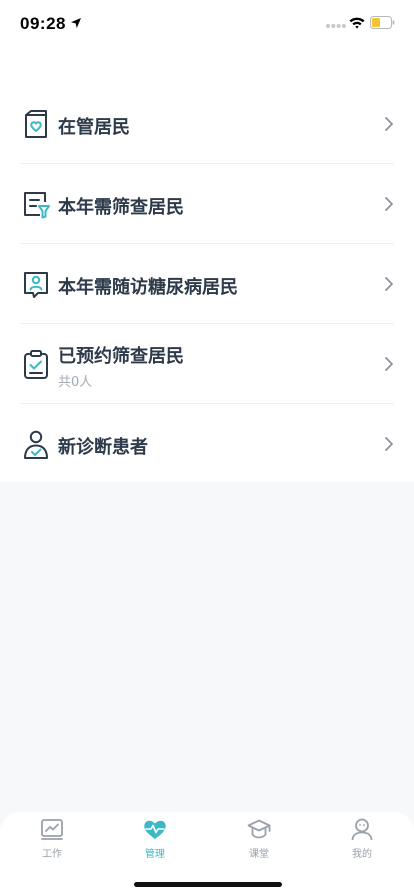  Describe the element at coordinates (148, 287) in the screenshot. I see `list-item-label: 本年需随访糖尿病居民` at that location.